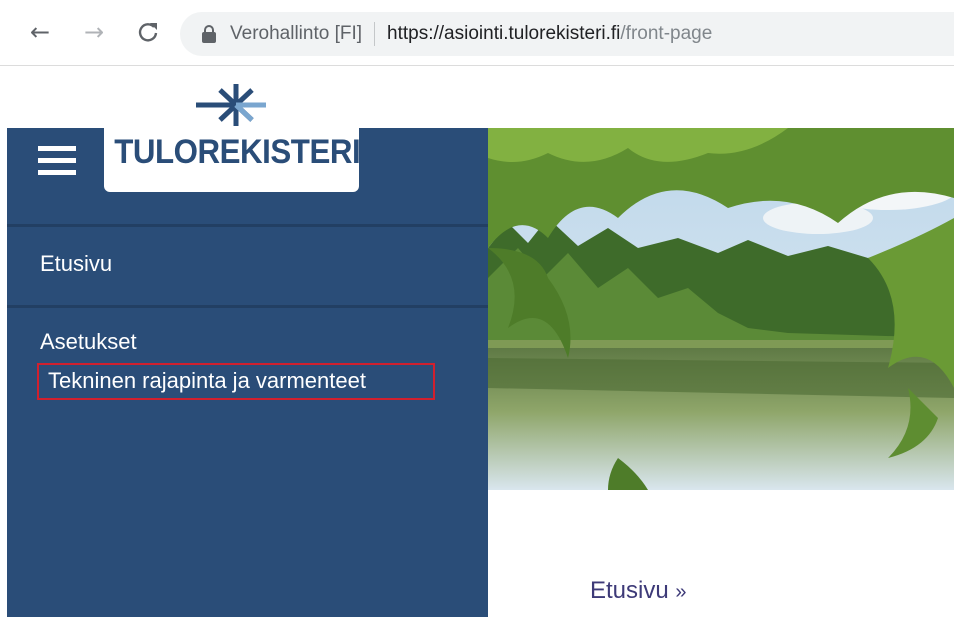  Describe the element at coordinates (375, 34) in the screenshot. I see `address-divider` at that location.